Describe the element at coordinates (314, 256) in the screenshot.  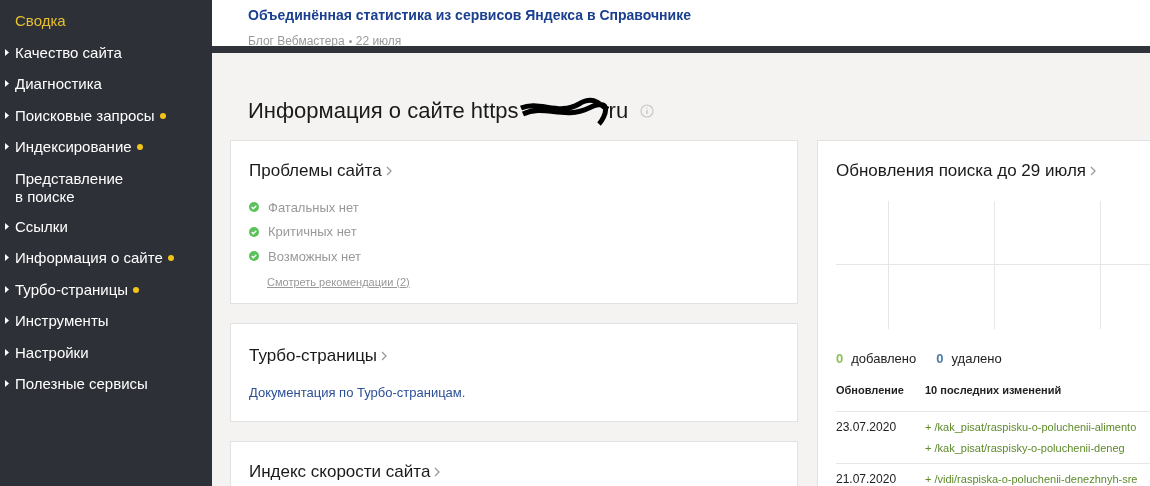
I see `problem-status: Возможных нет` at that location.